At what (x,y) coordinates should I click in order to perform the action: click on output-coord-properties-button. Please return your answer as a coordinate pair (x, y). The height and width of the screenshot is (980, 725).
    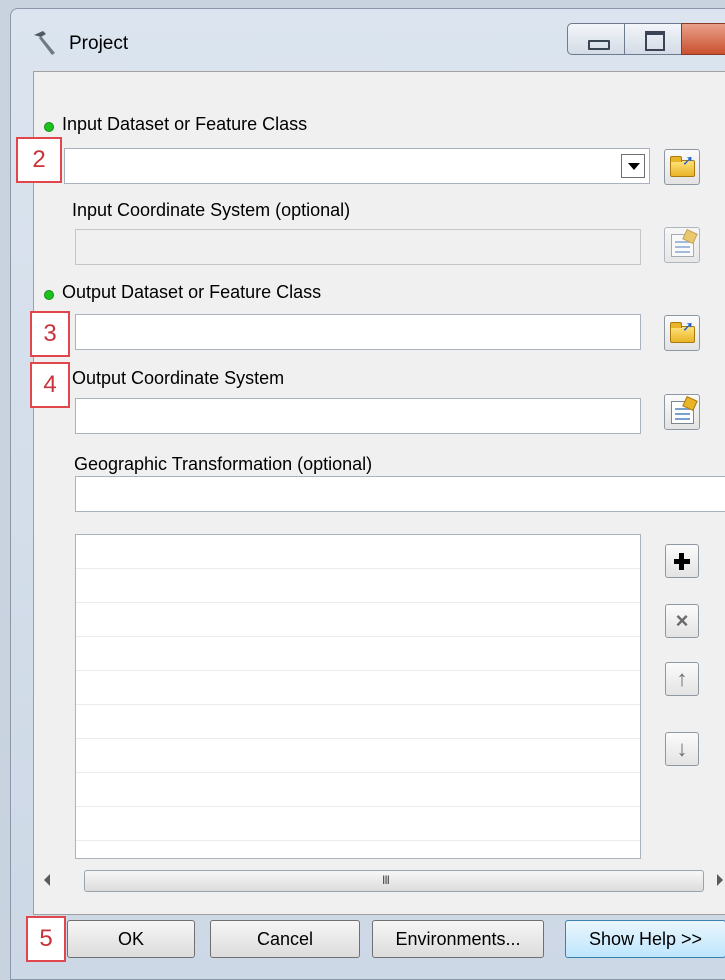
    Looking at the image, I should click on (682, 412).